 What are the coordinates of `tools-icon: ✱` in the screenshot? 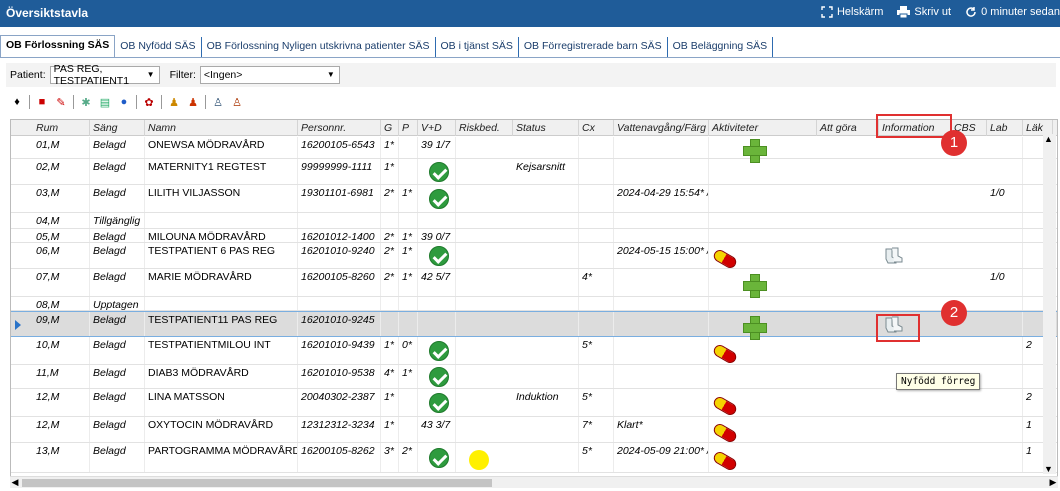 It's located at (86, 102).